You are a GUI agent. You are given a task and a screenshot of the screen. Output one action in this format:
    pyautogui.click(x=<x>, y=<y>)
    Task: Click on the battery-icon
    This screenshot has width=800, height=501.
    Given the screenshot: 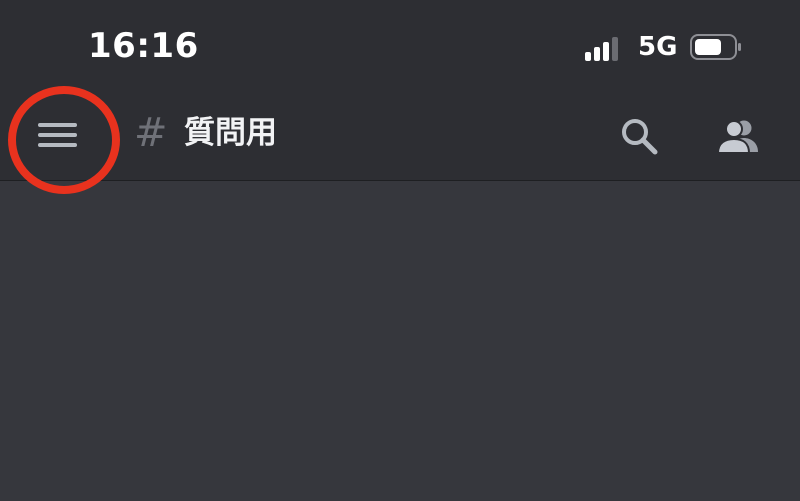 What is the action you would take?
    pyautogui.click(x=715, y=47)
    